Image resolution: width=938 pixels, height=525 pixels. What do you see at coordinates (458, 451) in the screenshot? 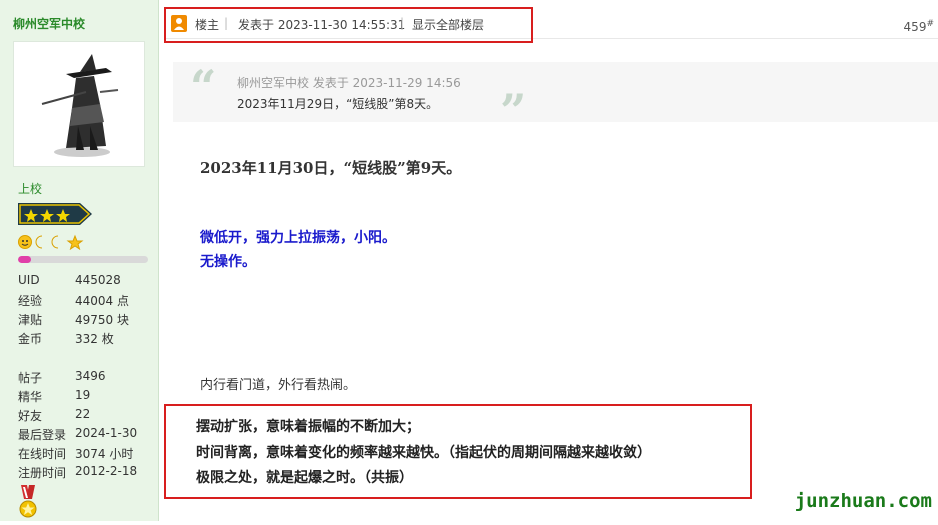
I see `body-highlight-box` at bounding box center [458, 451].